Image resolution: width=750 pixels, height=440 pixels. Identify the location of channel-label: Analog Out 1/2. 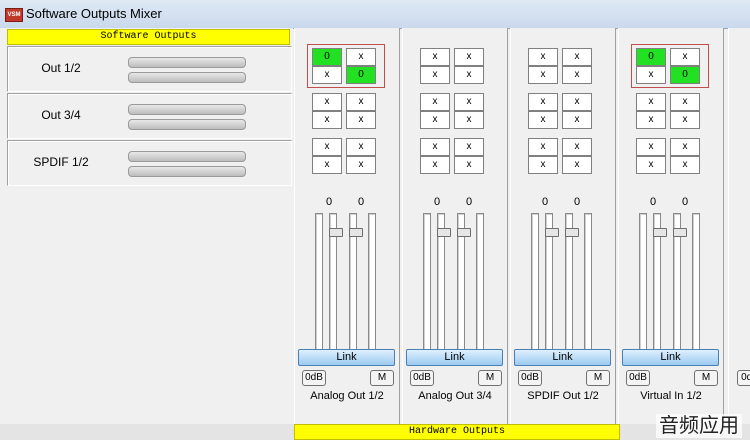
(347, 396).